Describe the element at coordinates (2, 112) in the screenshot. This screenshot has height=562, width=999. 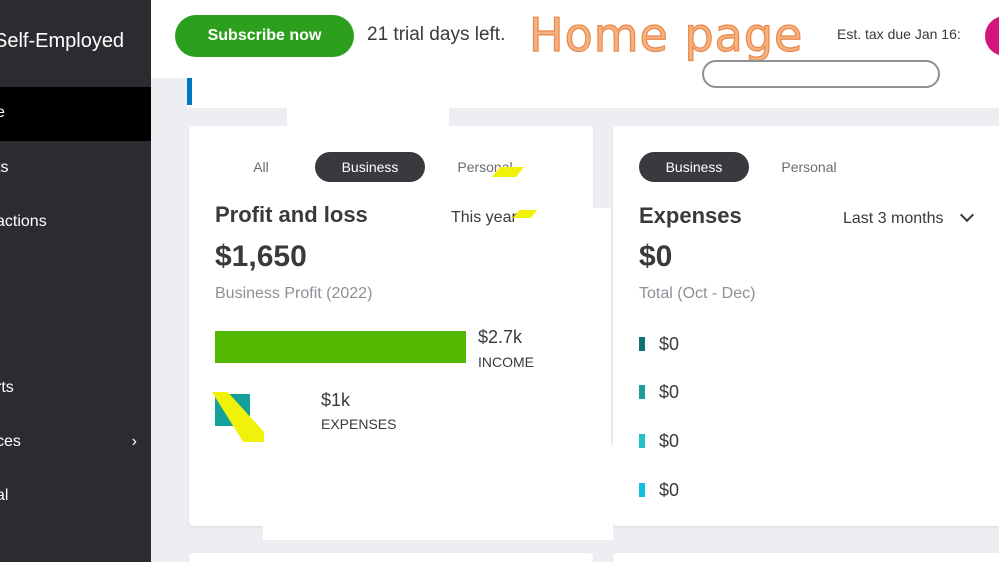
I see `sidebar-item-label: e` at that location.